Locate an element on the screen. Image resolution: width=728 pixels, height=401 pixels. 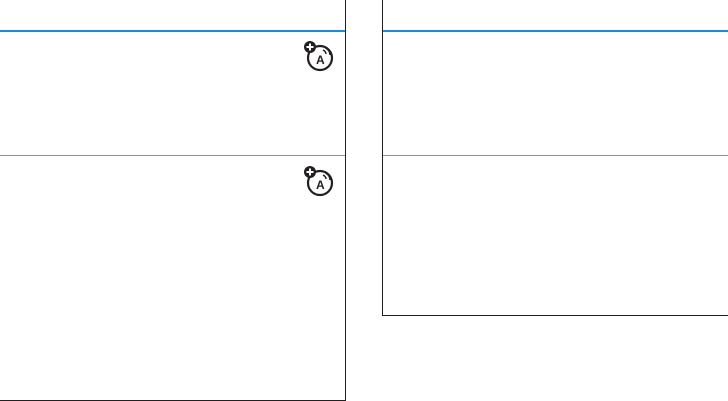
left-table-header is located at coordinates (172, 16).